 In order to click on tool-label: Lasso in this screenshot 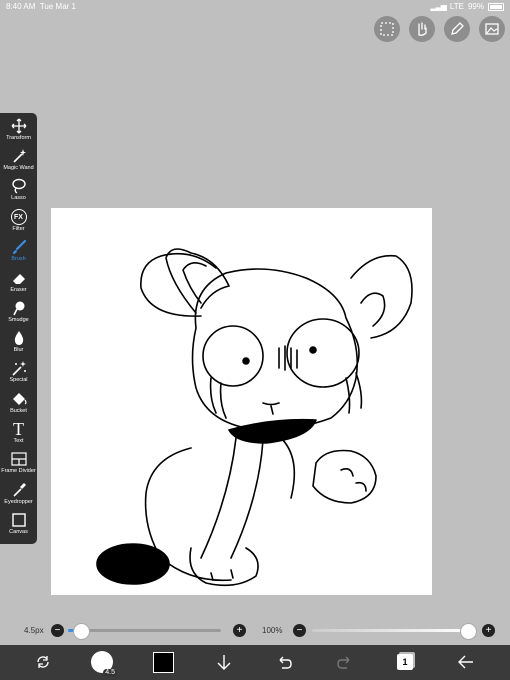, I will do `click(18, 198)`.